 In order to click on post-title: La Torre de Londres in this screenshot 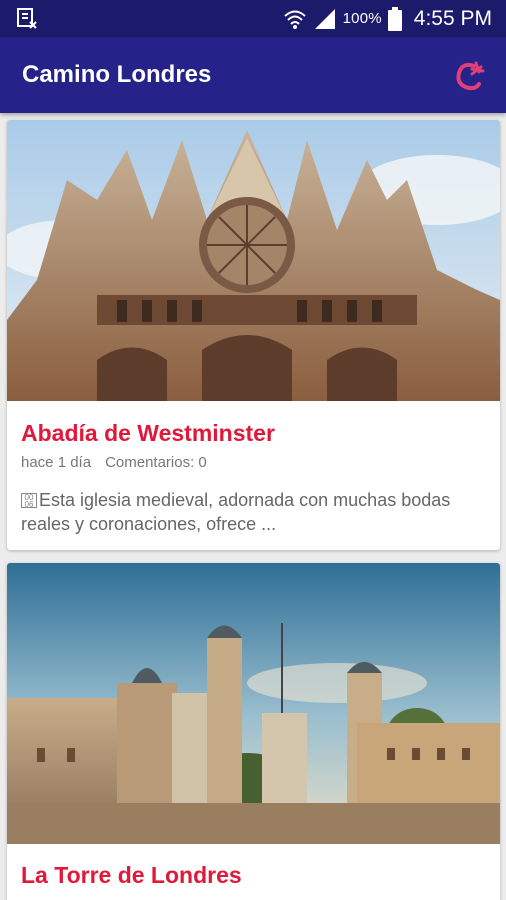, I will do `click(131, 875)`.